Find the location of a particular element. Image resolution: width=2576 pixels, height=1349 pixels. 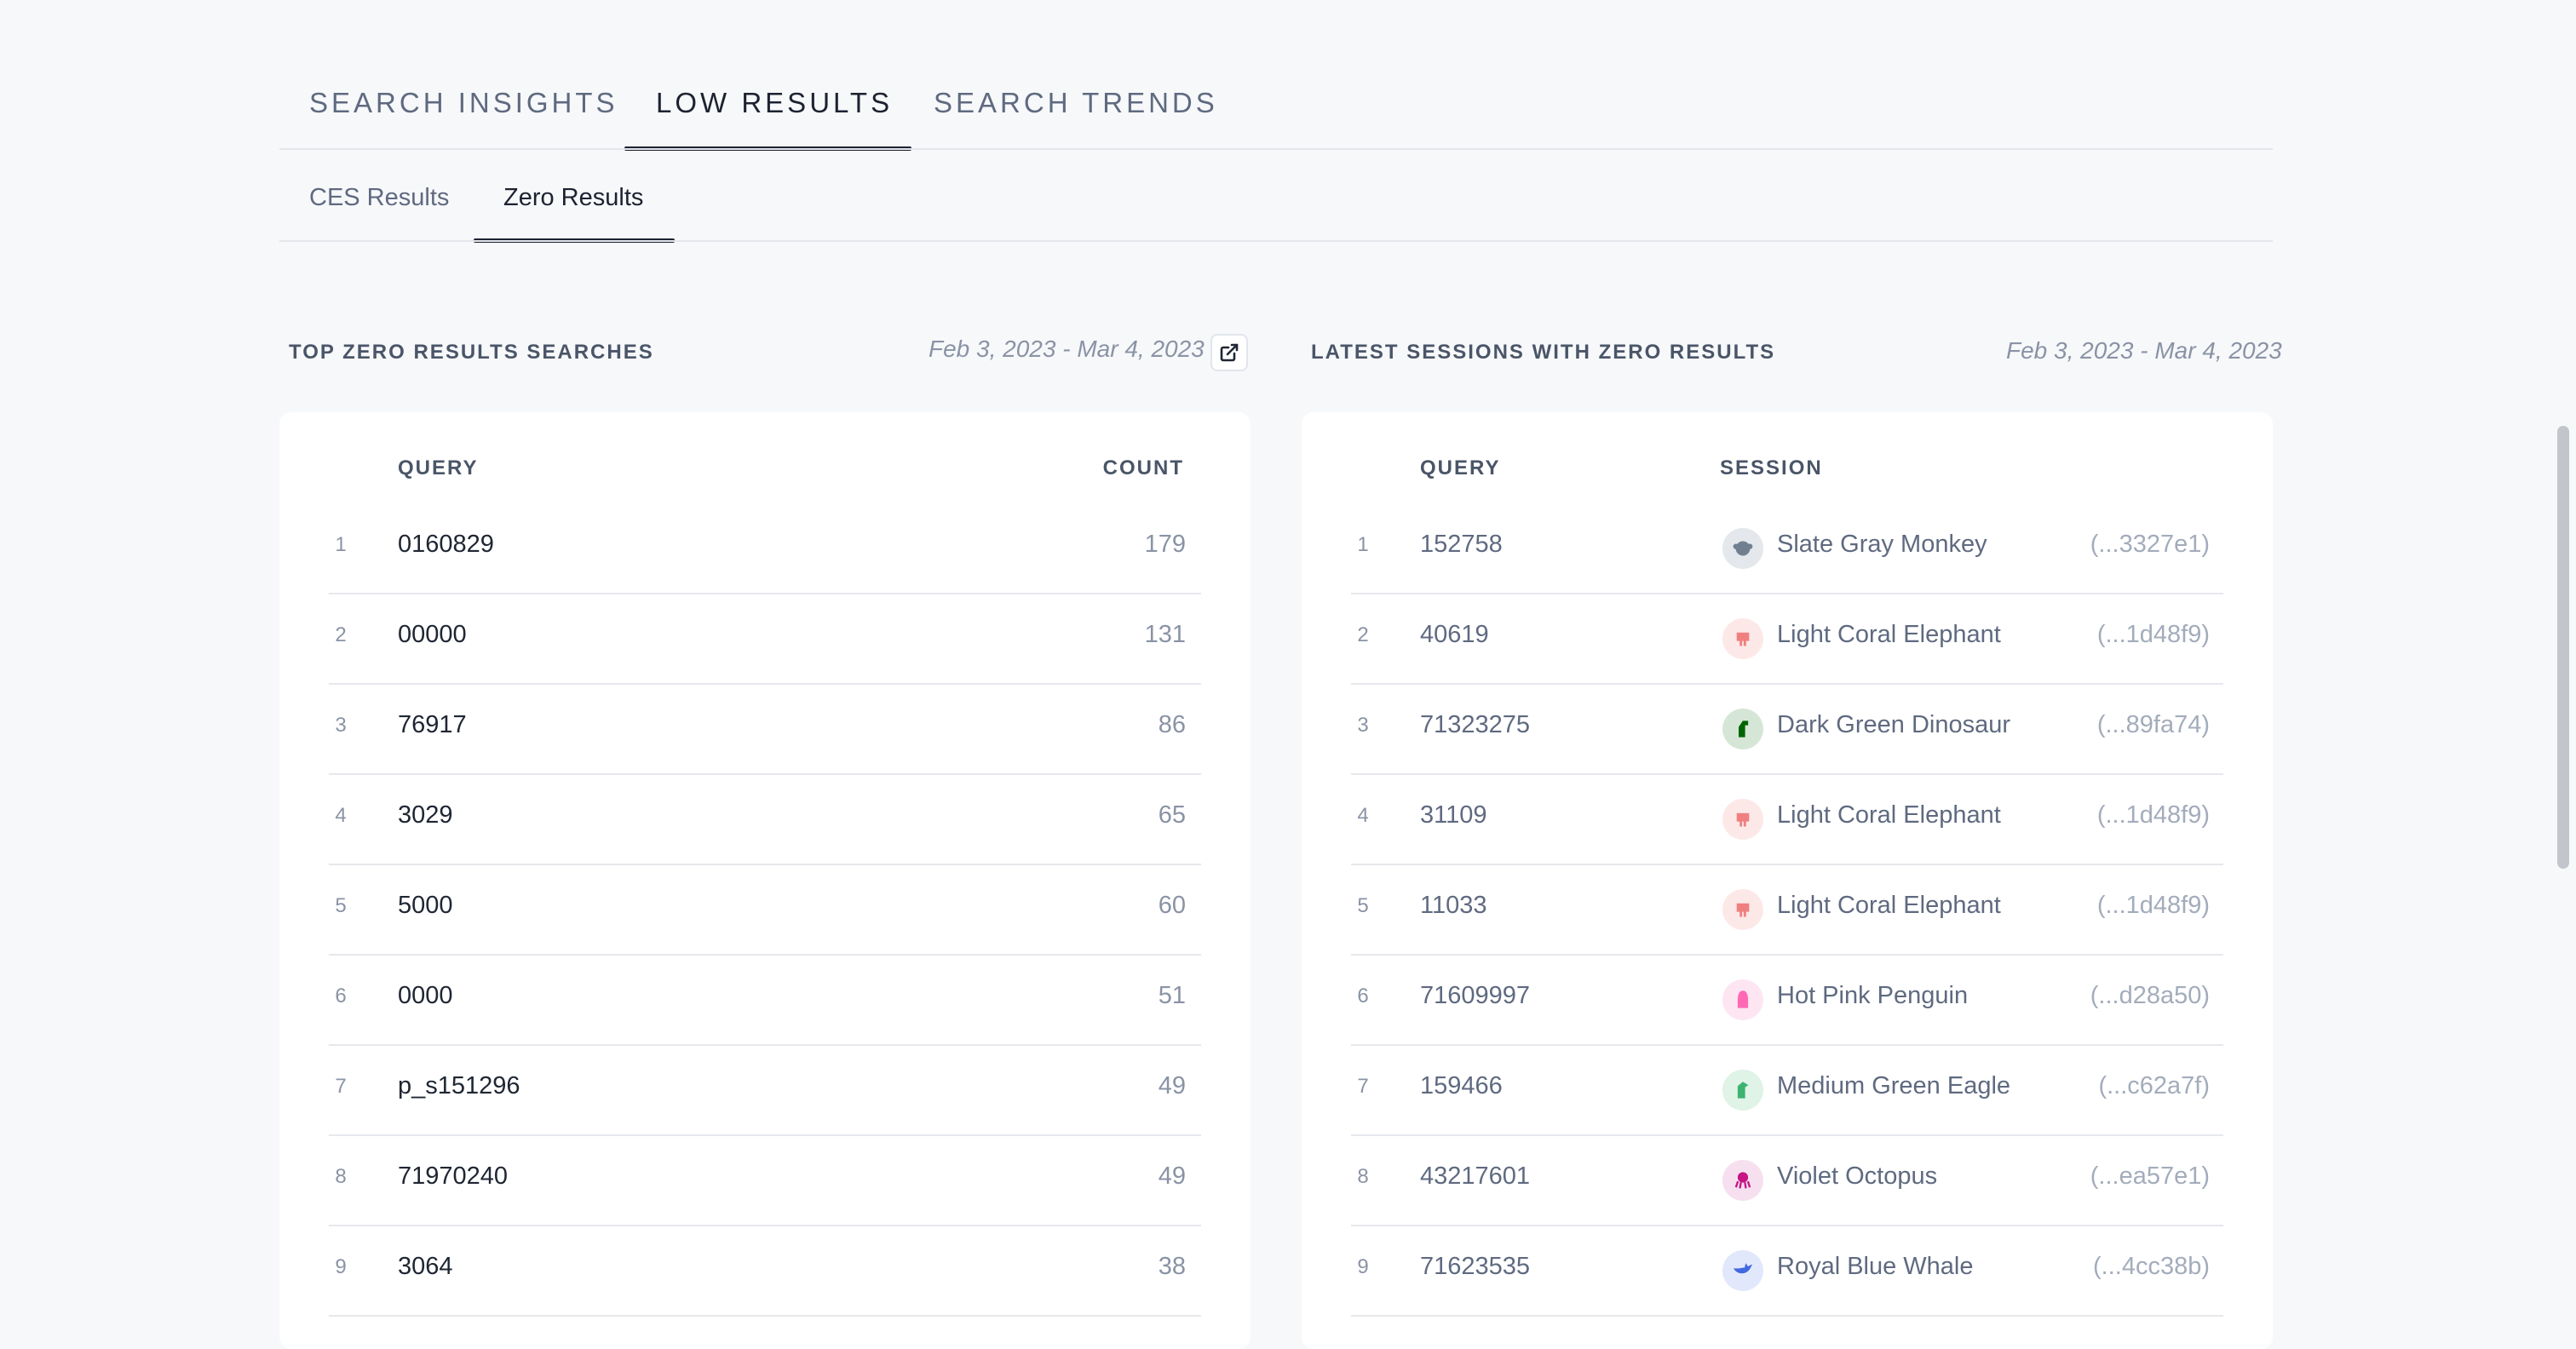

query-text: 31109 is located at coordinates (1453, 815).